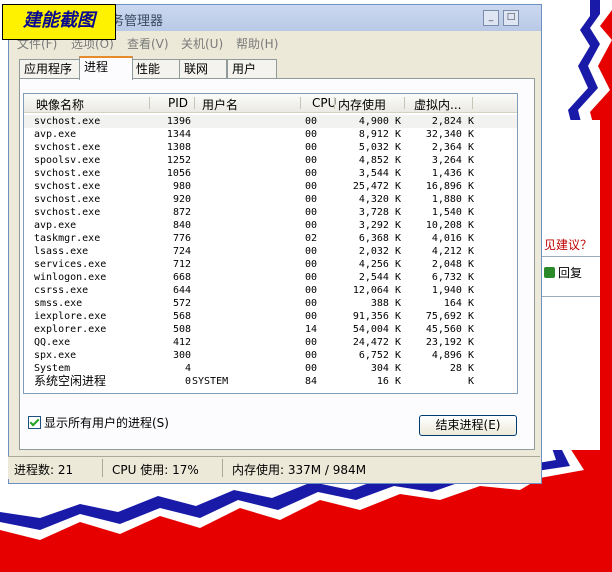 The height and width of the screenshot is (572, 612). What do you see at coordinates (379, 134) in the screenshot?
I see `process-memory: 8,912 K` at bounding box center [379, 134].